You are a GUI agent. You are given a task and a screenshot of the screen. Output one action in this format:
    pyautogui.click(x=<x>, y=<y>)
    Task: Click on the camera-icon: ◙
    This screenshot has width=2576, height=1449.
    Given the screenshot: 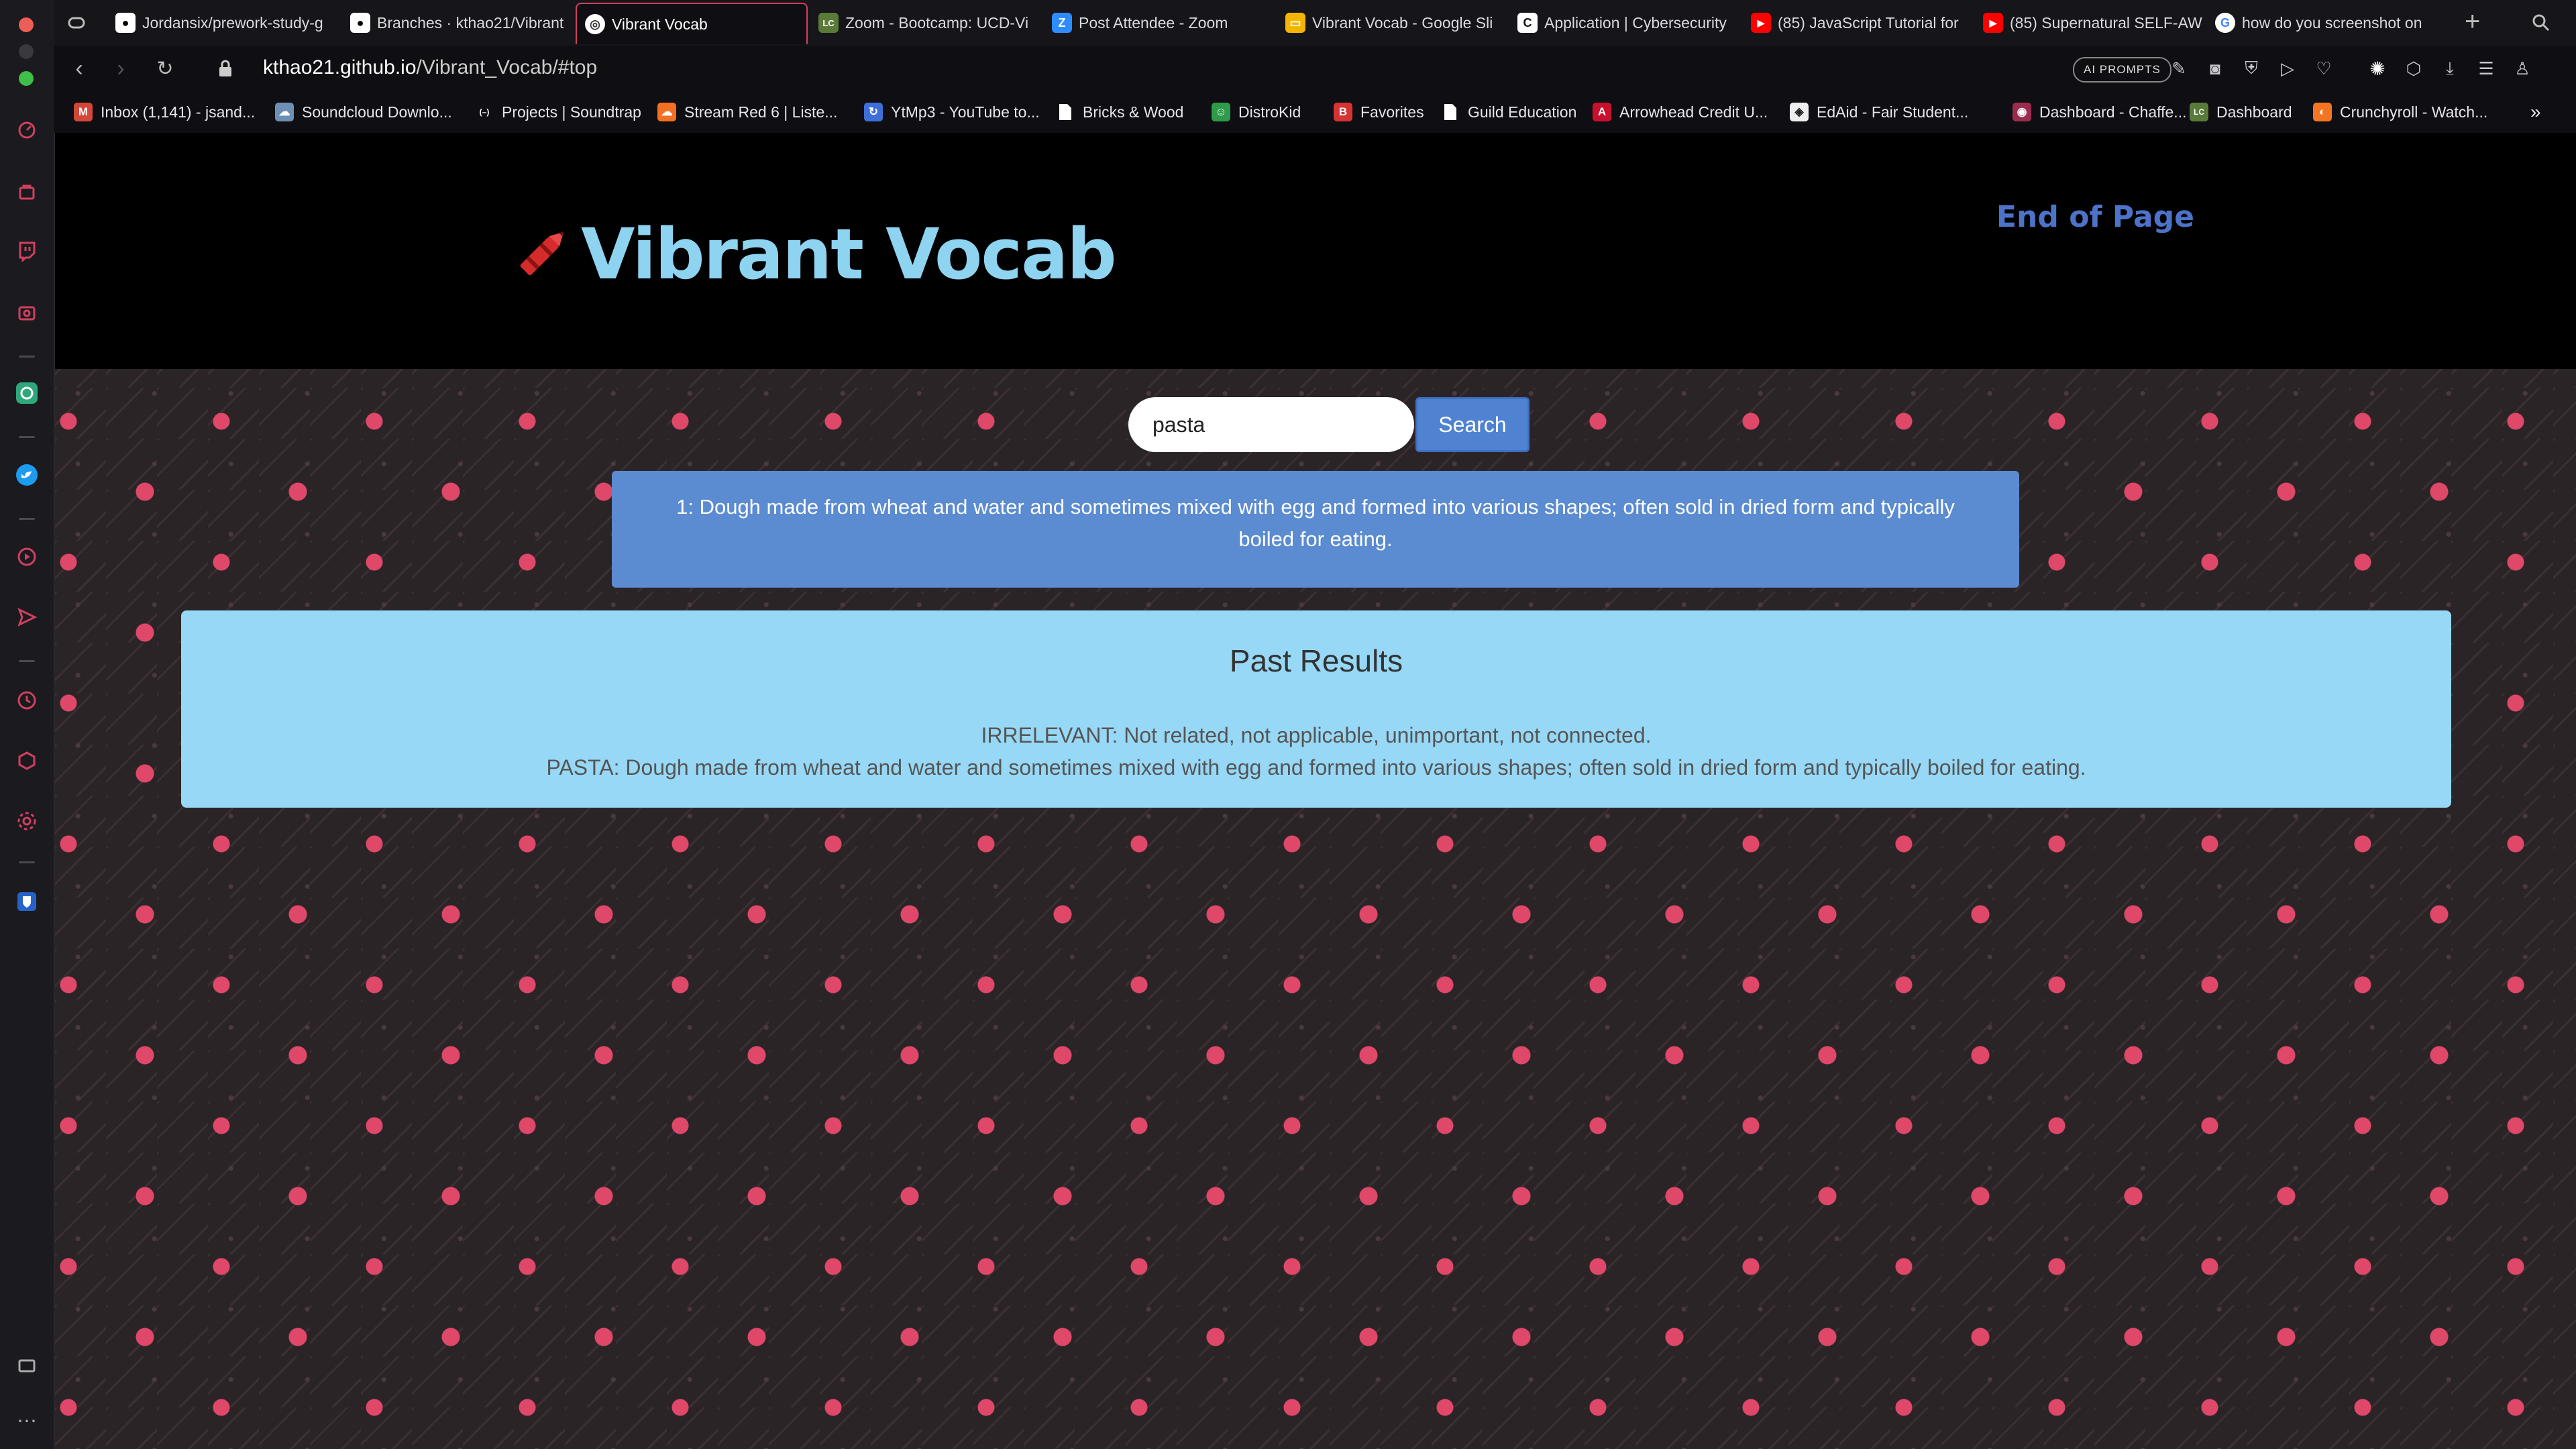 What is the action you would take?
    pyautogui.click(x=2215, y=68)
    